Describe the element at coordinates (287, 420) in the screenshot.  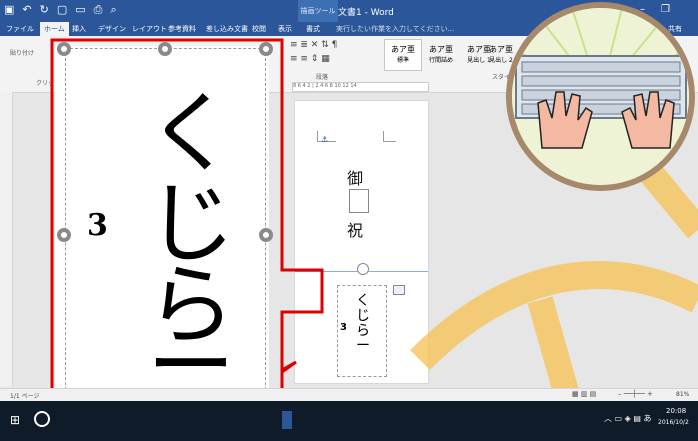
I see `word-taskbar-icon` at that location.